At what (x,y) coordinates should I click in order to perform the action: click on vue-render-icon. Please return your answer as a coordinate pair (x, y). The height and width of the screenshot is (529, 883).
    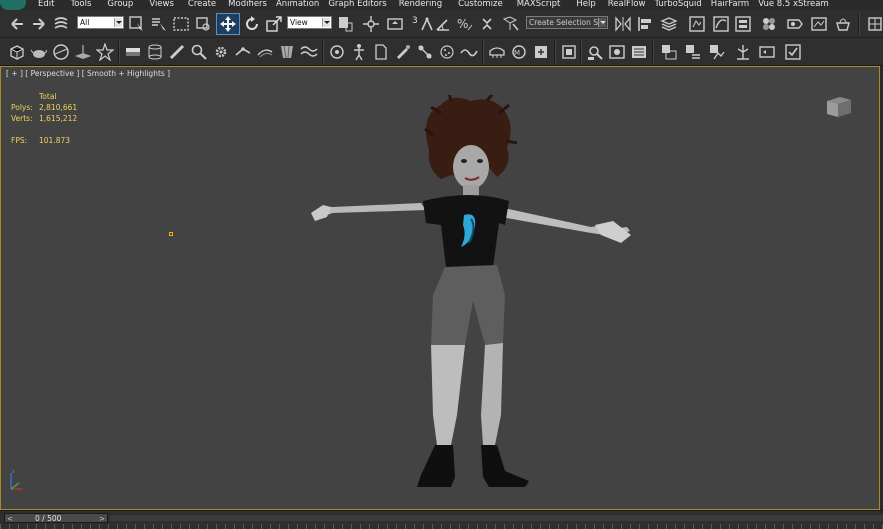
    Looking at the image, I should click on (767, 52).